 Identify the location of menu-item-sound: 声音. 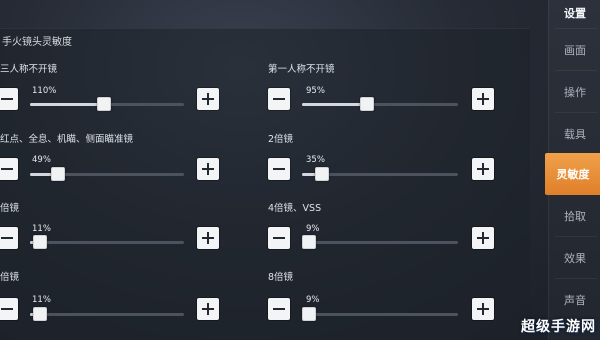
(574, 300).